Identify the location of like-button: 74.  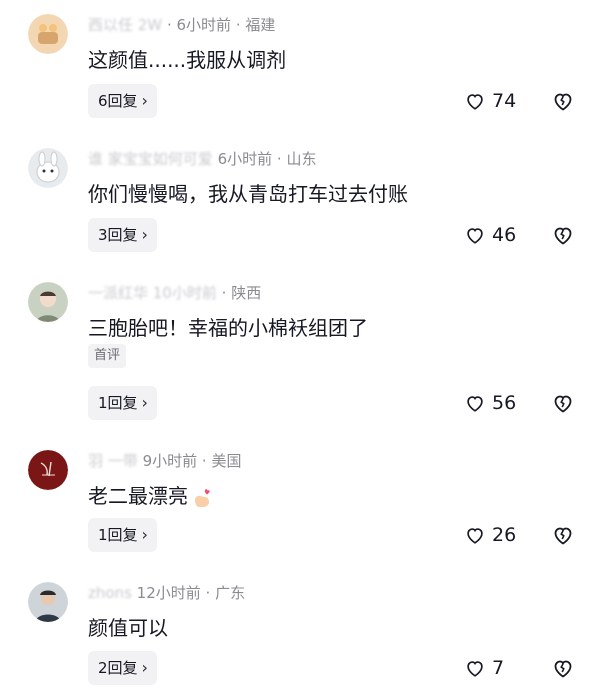
(490, 101).